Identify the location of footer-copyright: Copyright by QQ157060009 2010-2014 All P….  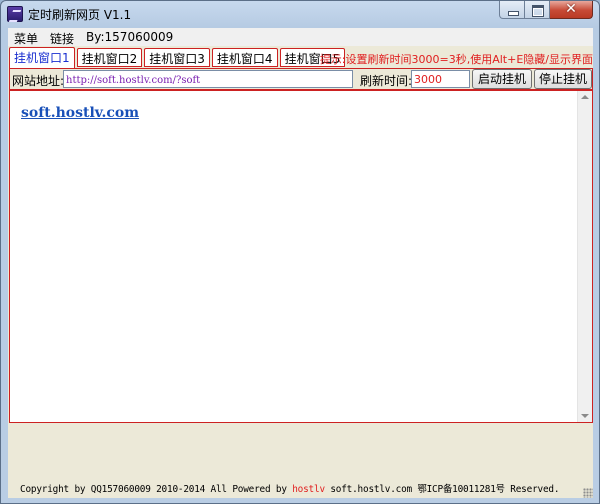
(300, 487).